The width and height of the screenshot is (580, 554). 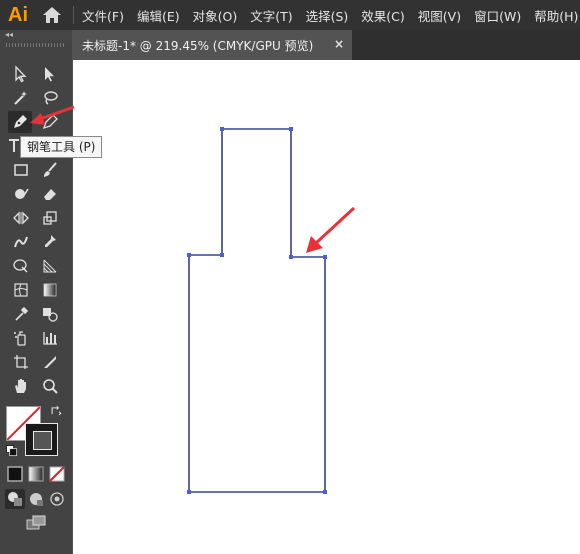 What do you see at coordinates (339, 44) in the screenshot?
I see `close-icon: ×` at bounding box center [339, 44].